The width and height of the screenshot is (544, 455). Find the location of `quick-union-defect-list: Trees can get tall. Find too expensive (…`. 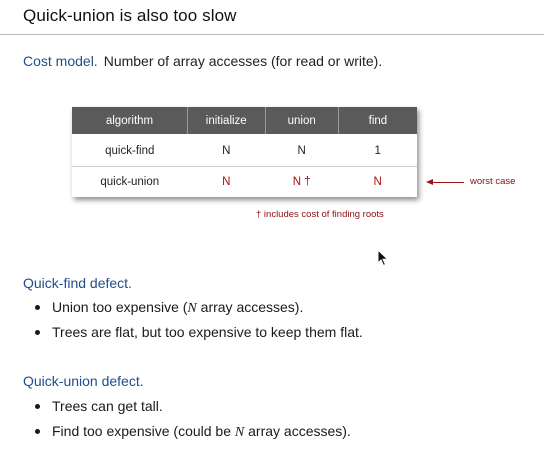

quick-union-defect-list: Trees can get tall. Find too expensive (… is located at coordinates (186, 422).